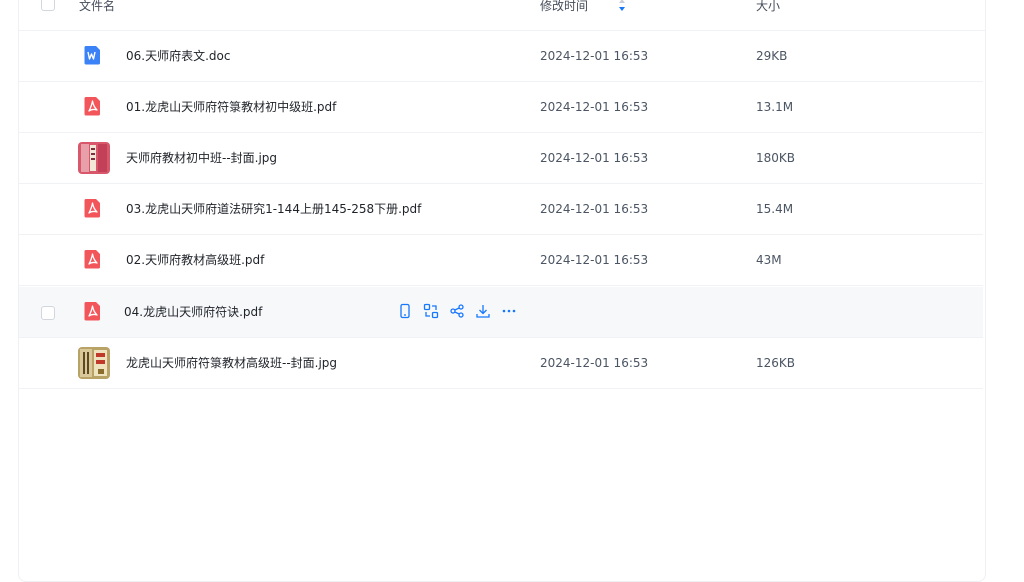 This screenshot has height=582, width=1024. What do you see at coordinates (178, 56) in the screenshot?
I see `file-name: 06.天师府表文.doc` at bounding box center [178, 56].